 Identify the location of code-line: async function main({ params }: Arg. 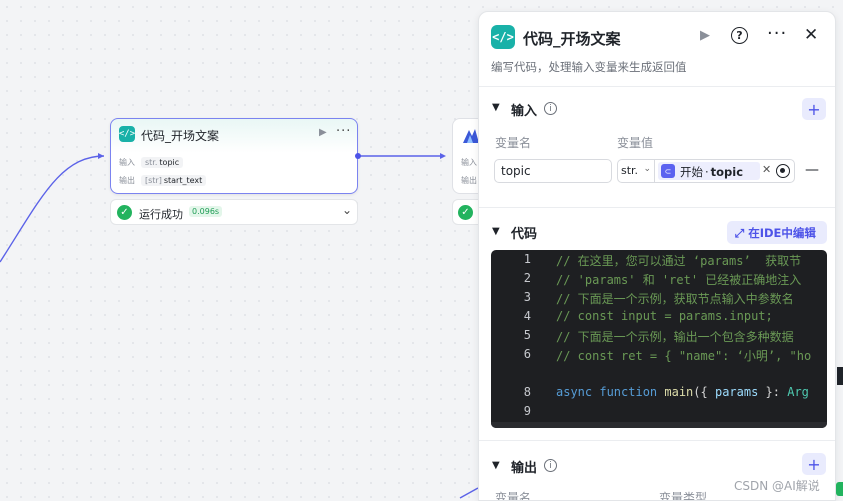
(682, 392).